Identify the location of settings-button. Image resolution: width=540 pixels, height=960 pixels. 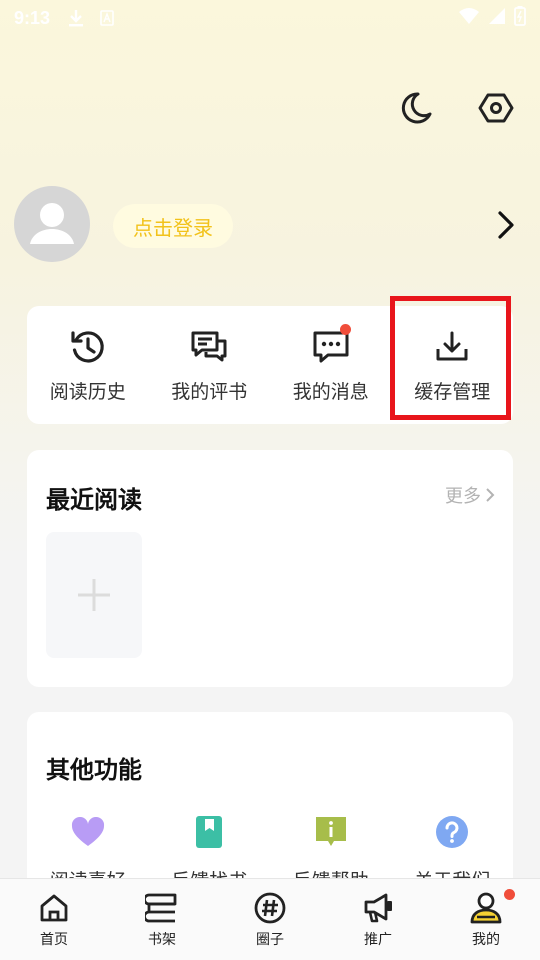
(496, 108).